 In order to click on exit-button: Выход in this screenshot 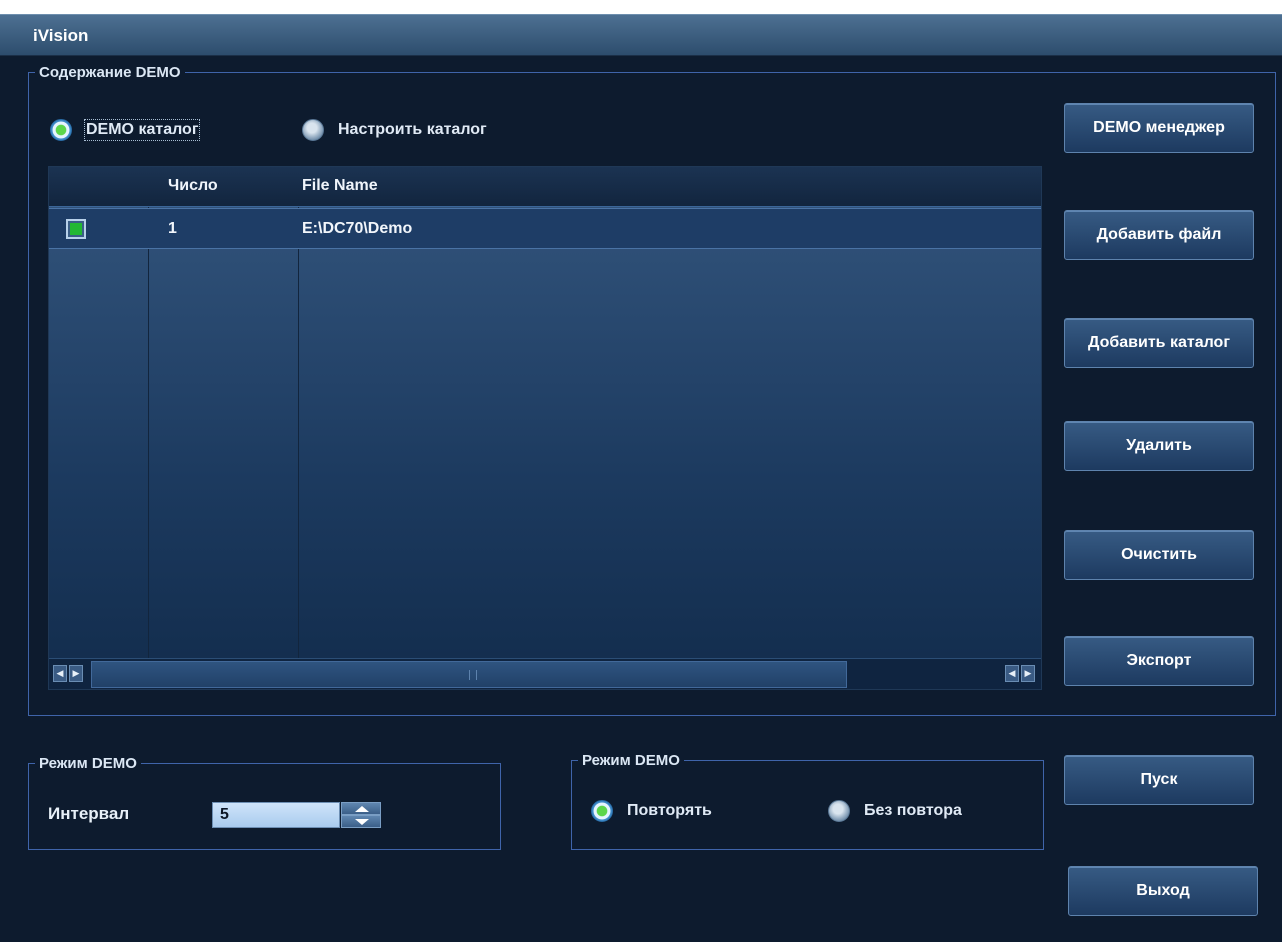, I will do `click(1163, 891)`.